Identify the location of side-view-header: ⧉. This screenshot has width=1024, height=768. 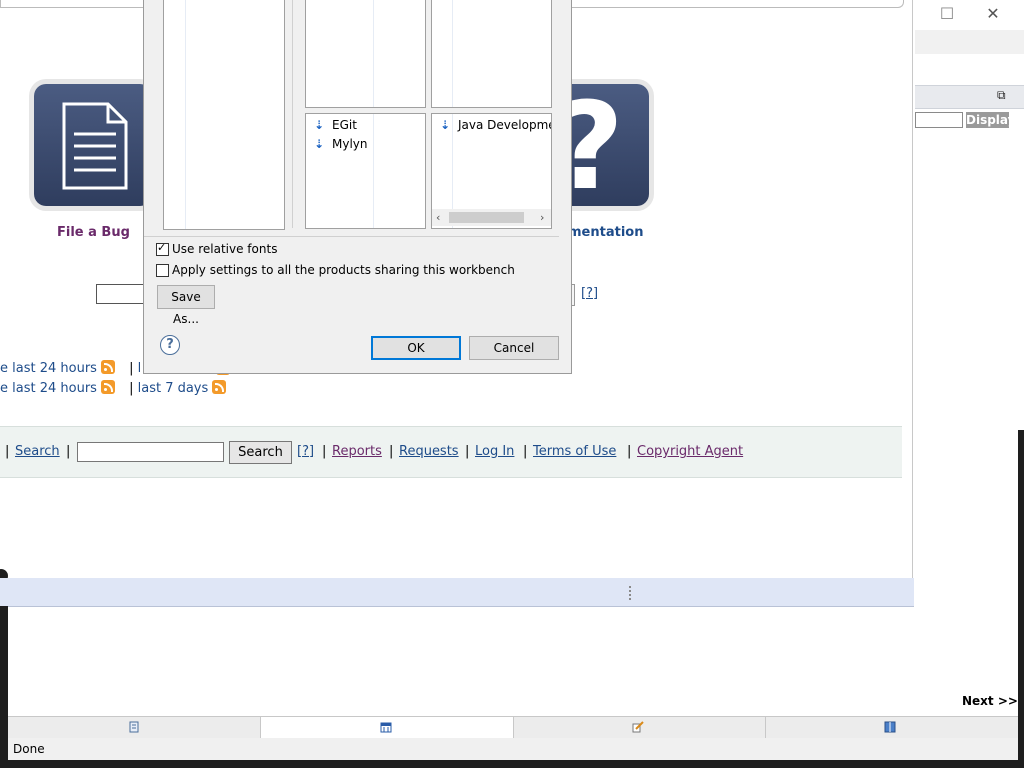
(969, 97).